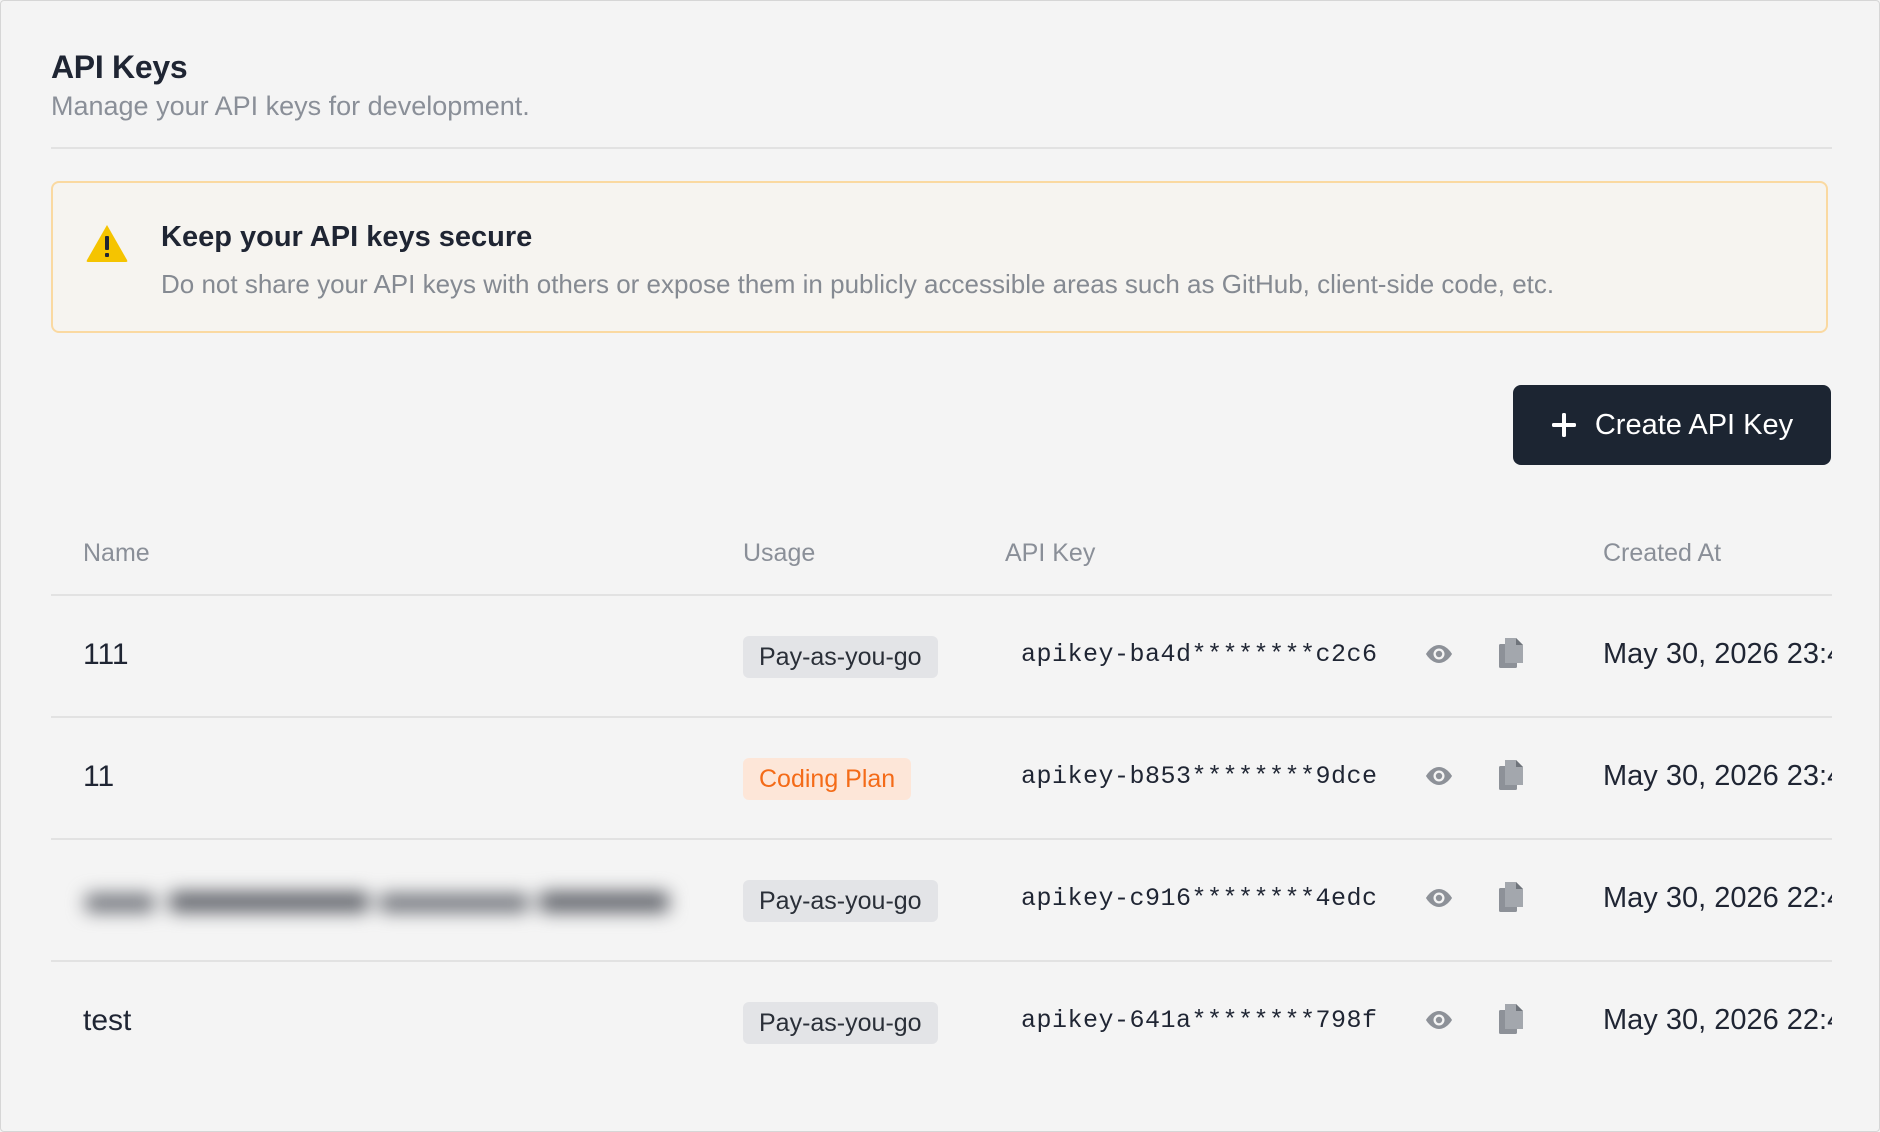  Describe the element at coordinates (116, 553) in the screenshot. I see `column-header-name: Name` at that location.